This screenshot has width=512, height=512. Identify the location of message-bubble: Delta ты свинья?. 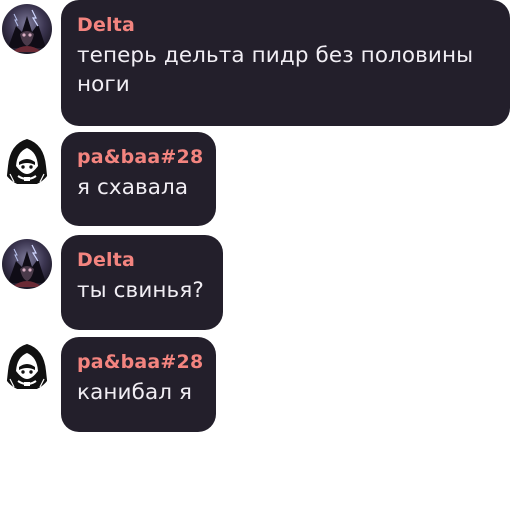
(142, 282).